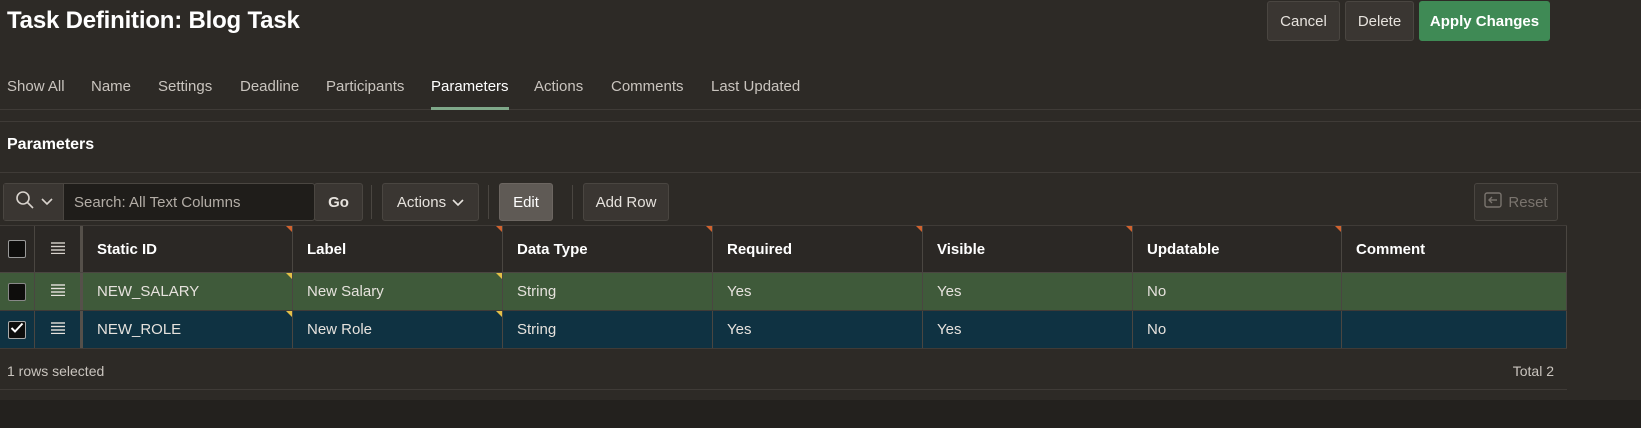  I want to click on table-row: NEW_SALARY New Salary String Yes Yes No, so click(783, 292).